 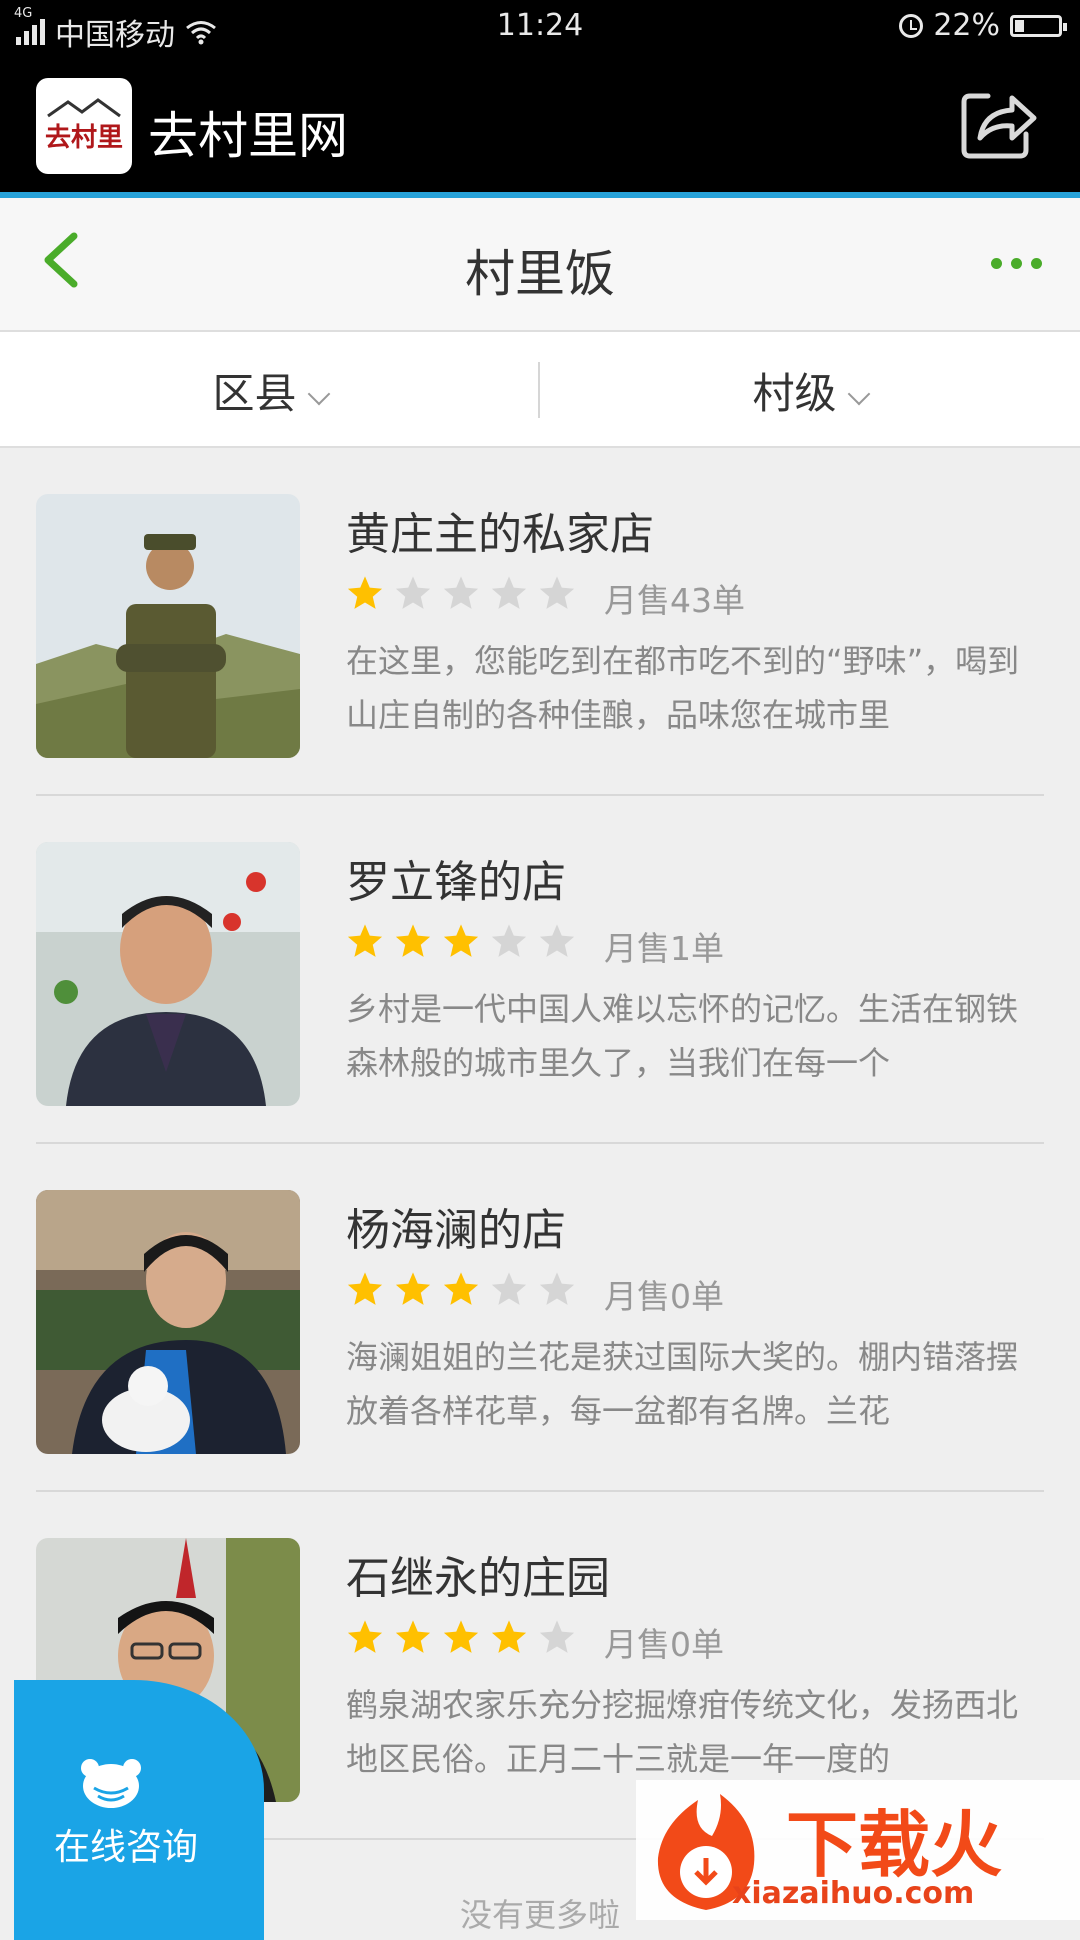 I want to click on watermark: 下载火 xiazaihuo.com, so click(x=858, y=1850).